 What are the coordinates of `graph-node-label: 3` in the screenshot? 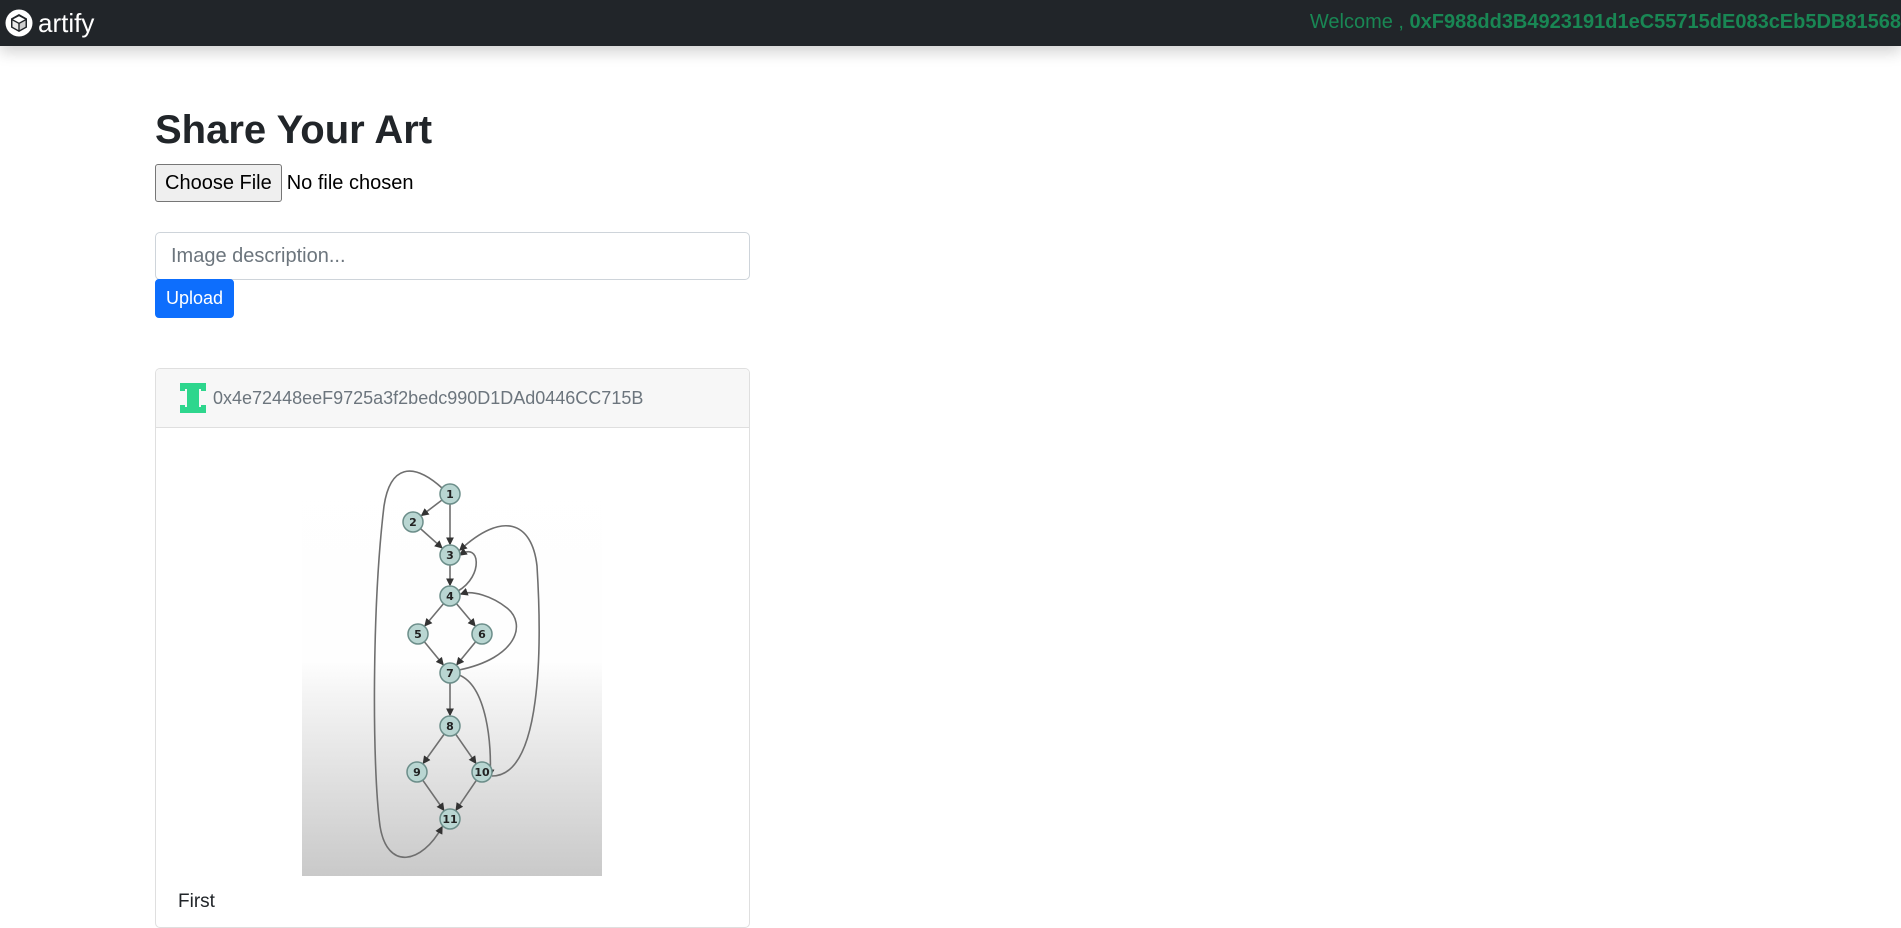 It's located at (450, 555).